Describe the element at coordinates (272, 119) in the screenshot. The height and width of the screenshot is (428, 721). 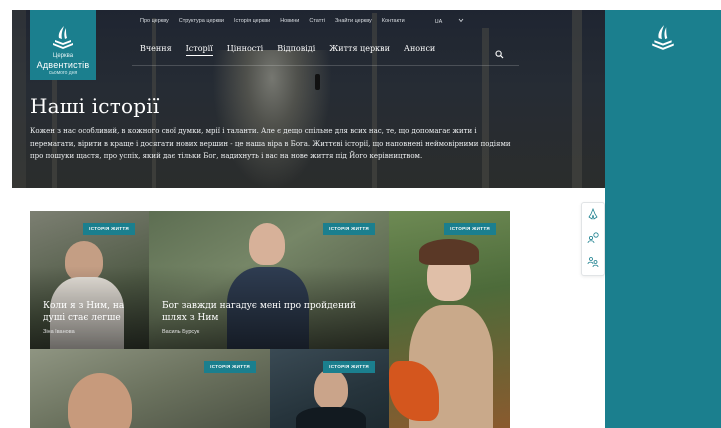
I see `forest-road` at that location.